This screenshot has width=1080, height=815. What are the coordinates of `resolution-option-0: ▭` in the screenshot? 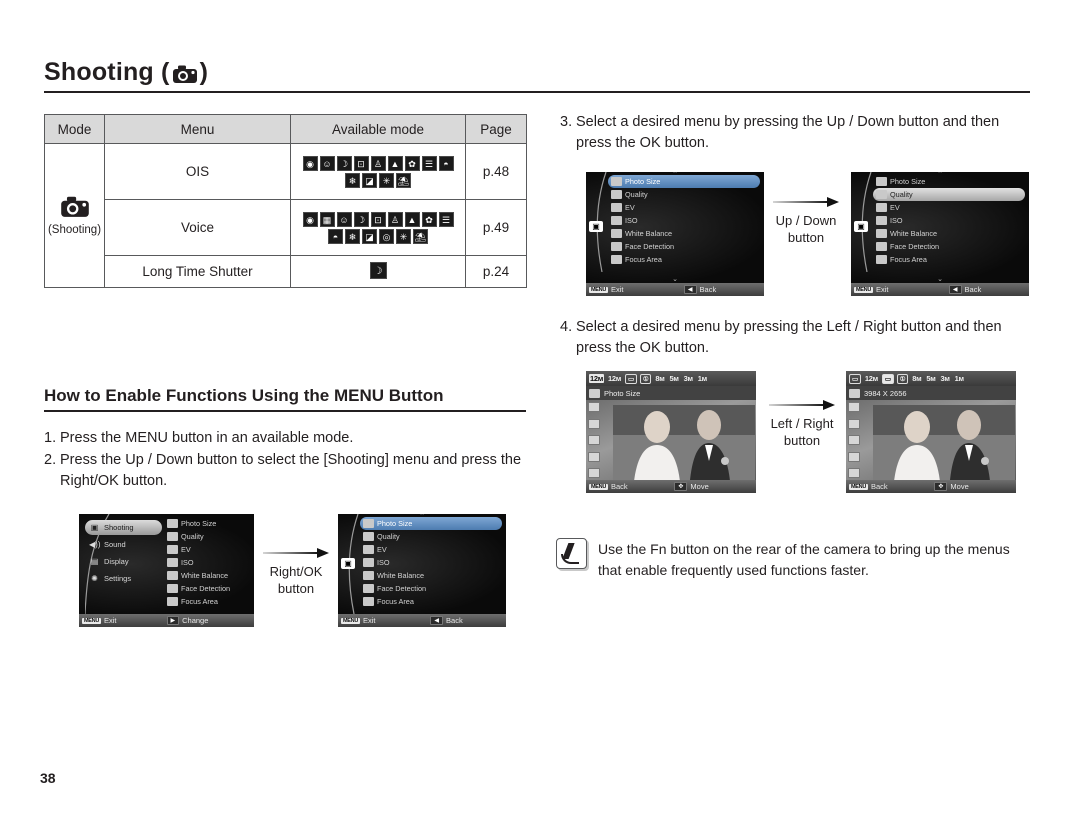 It's located at (855, 378).